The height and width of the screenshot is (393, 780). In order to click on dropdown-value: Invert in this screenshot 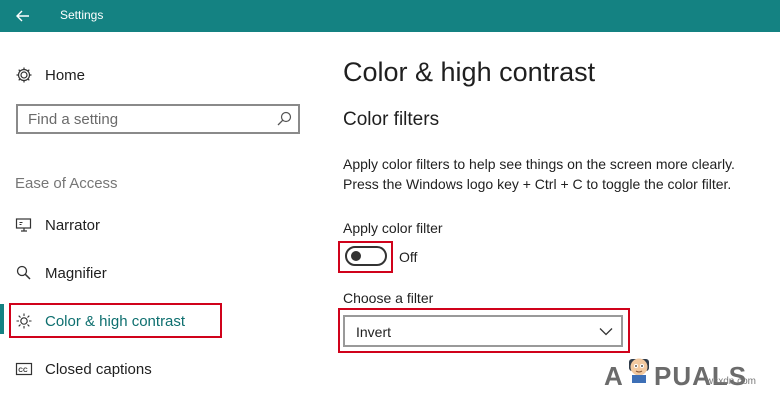, I will do `click(374, 332)`.